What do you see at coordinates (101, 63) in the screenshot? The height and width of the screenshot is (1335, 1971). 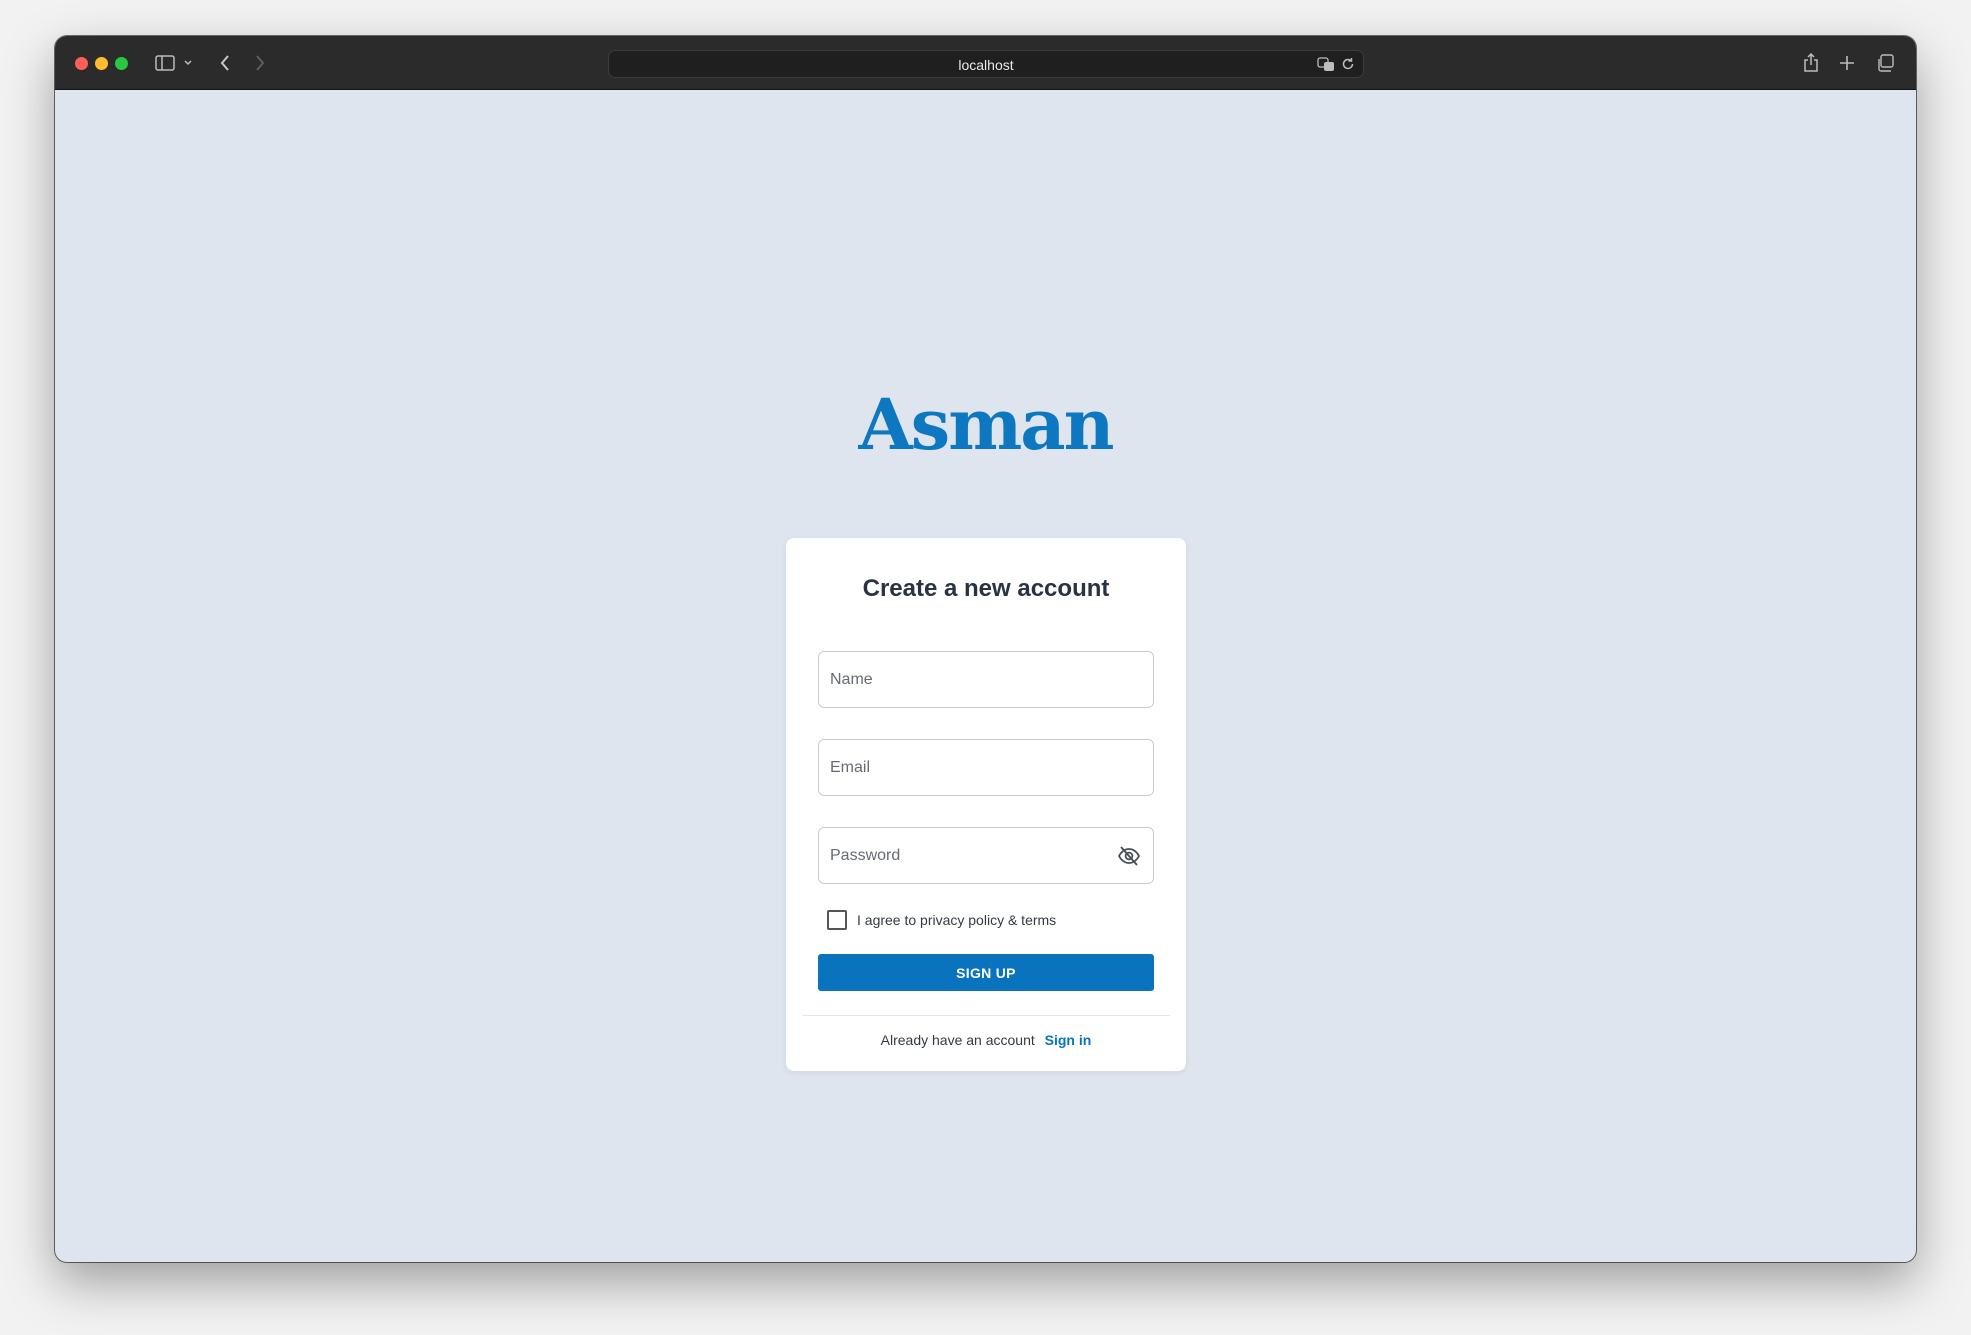 I see `minimize-window-button` at bounding box center [101, 63].